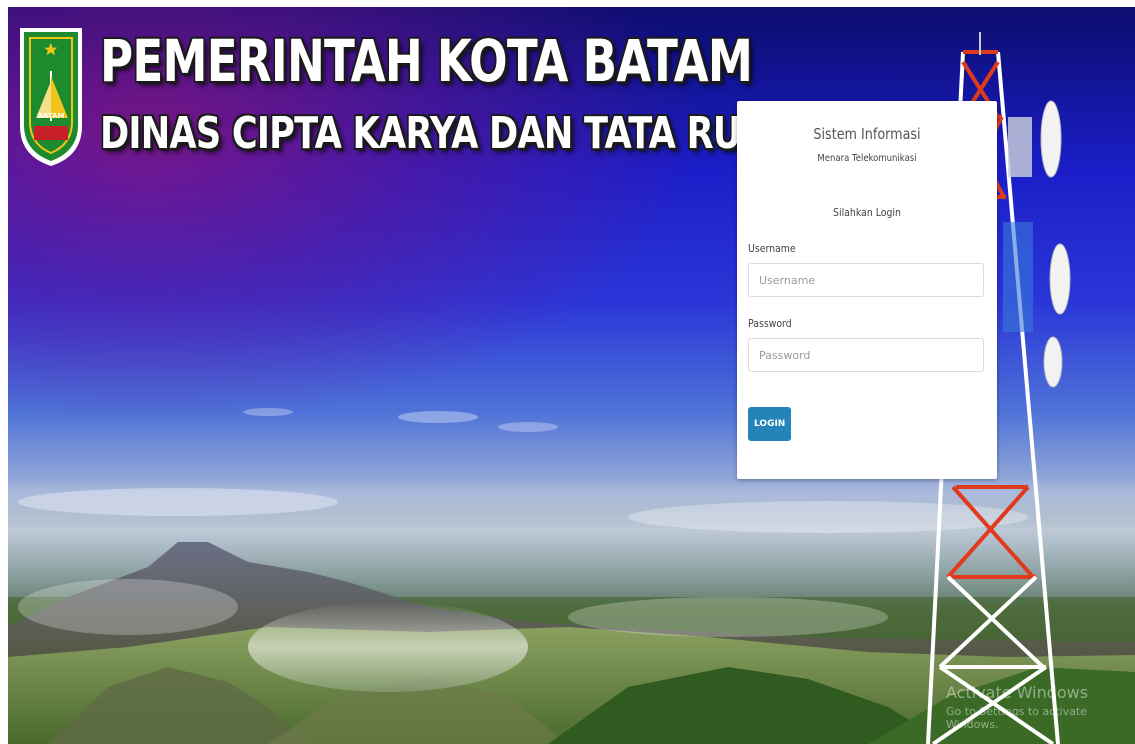 The width and height of the screenshot is (1135, 744). I want to click on login-prompt: Silahkan Login, so click(867, 212).